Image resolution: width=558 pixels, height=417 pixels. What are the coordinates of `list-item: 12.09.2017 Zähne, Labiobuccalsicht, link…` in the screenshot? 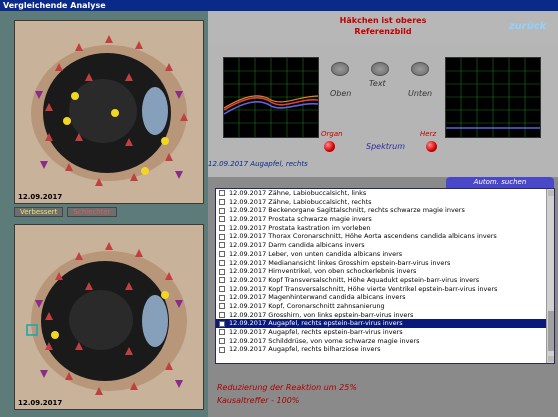 It's located at (385, 193).